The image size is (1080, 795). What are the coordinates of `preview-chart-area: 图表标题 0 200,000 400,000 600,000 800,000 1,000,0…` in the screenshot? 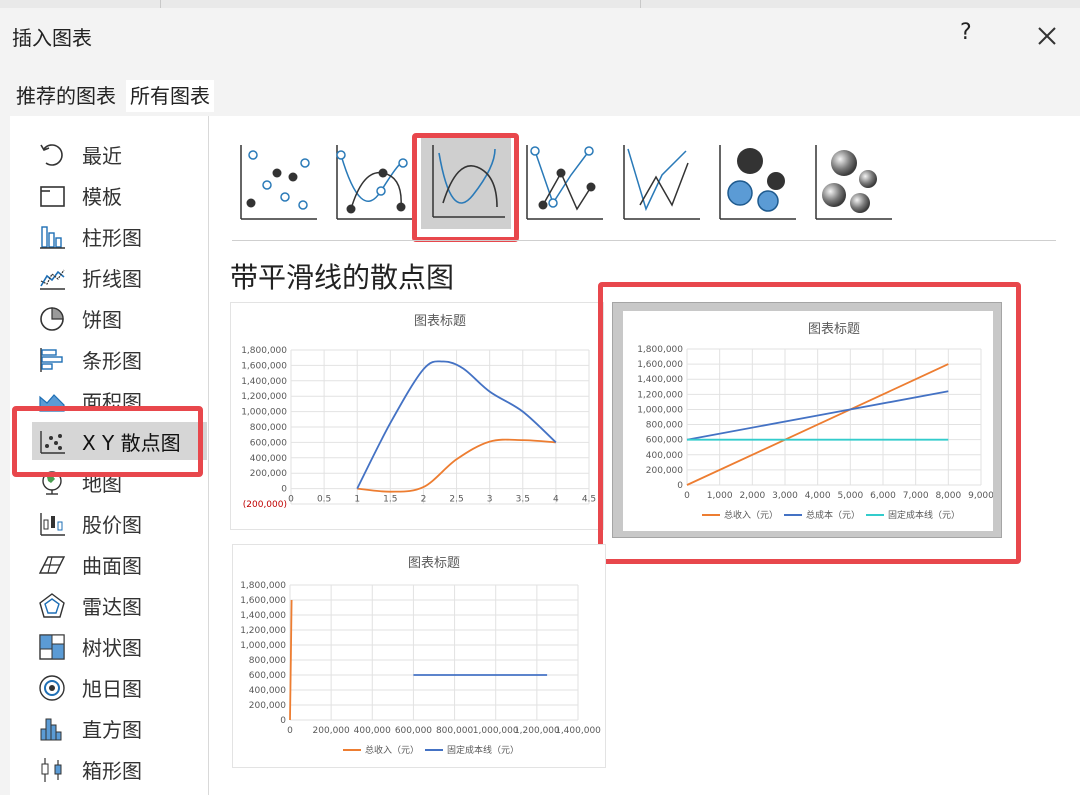 It's located at (808, 421).